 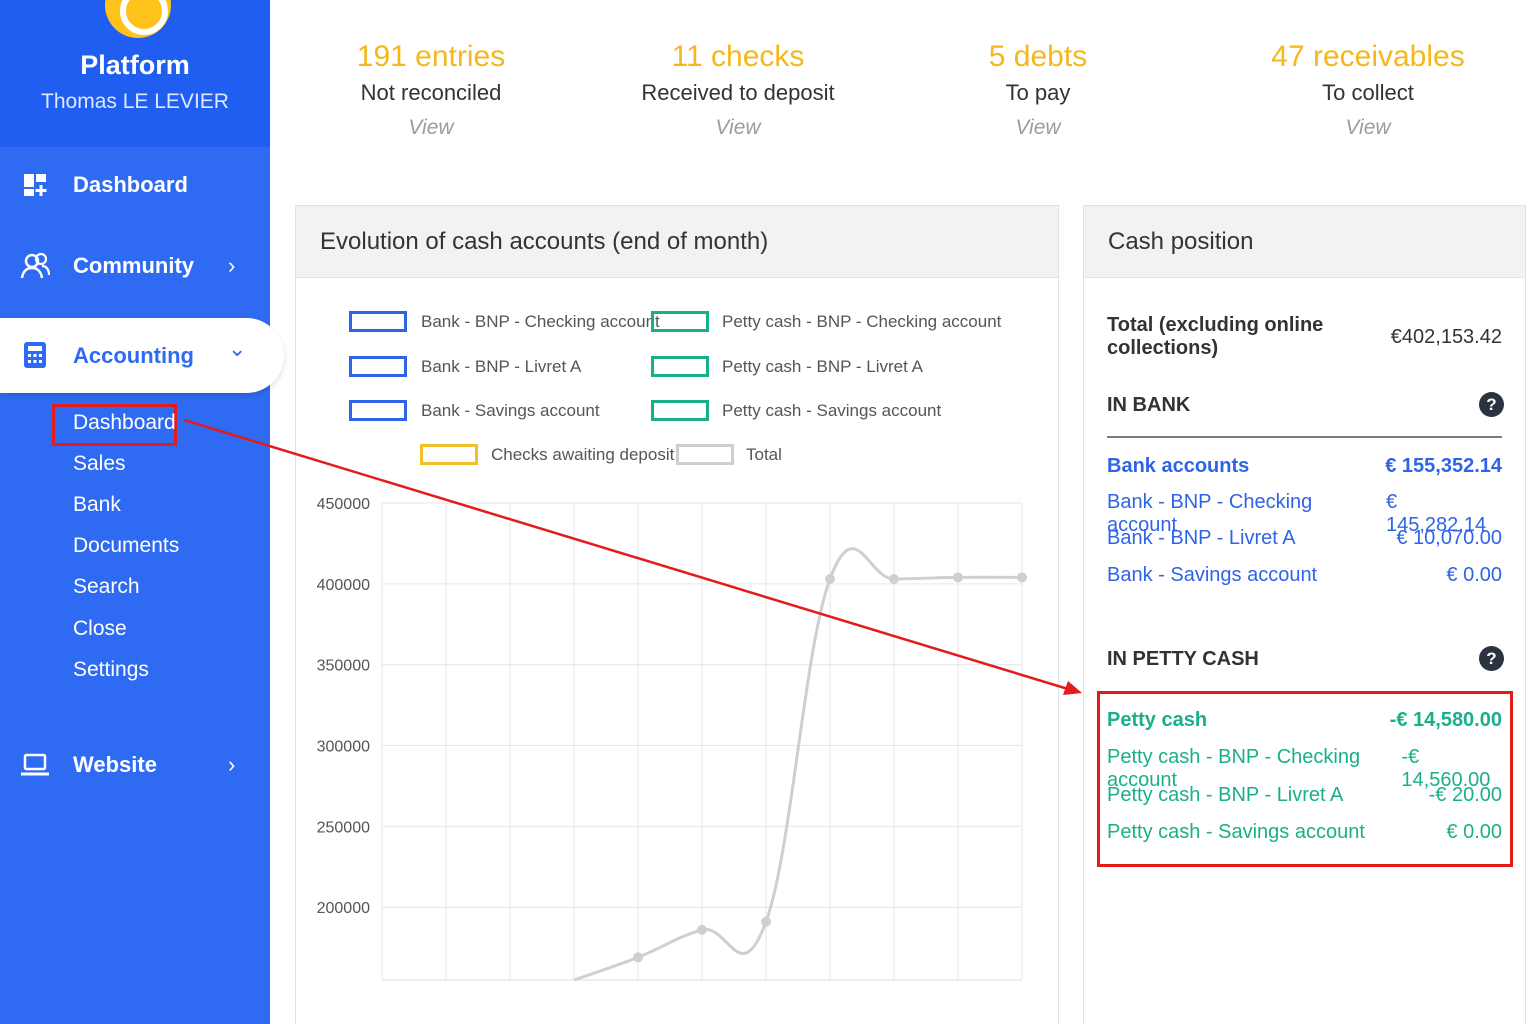 I want to click on nav-dashboard-label: Dashboard, so click(x=130, y=184).